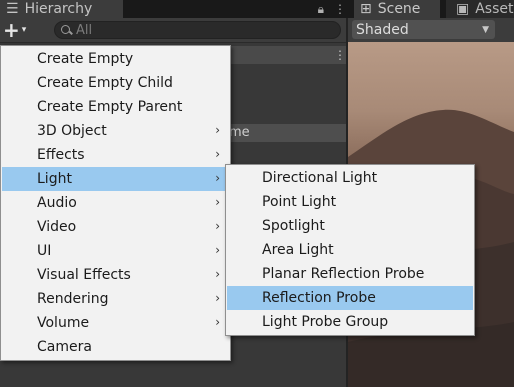 The image size is (514, 387). I want to click on grid-icon: ⊞, so click(366, 9).